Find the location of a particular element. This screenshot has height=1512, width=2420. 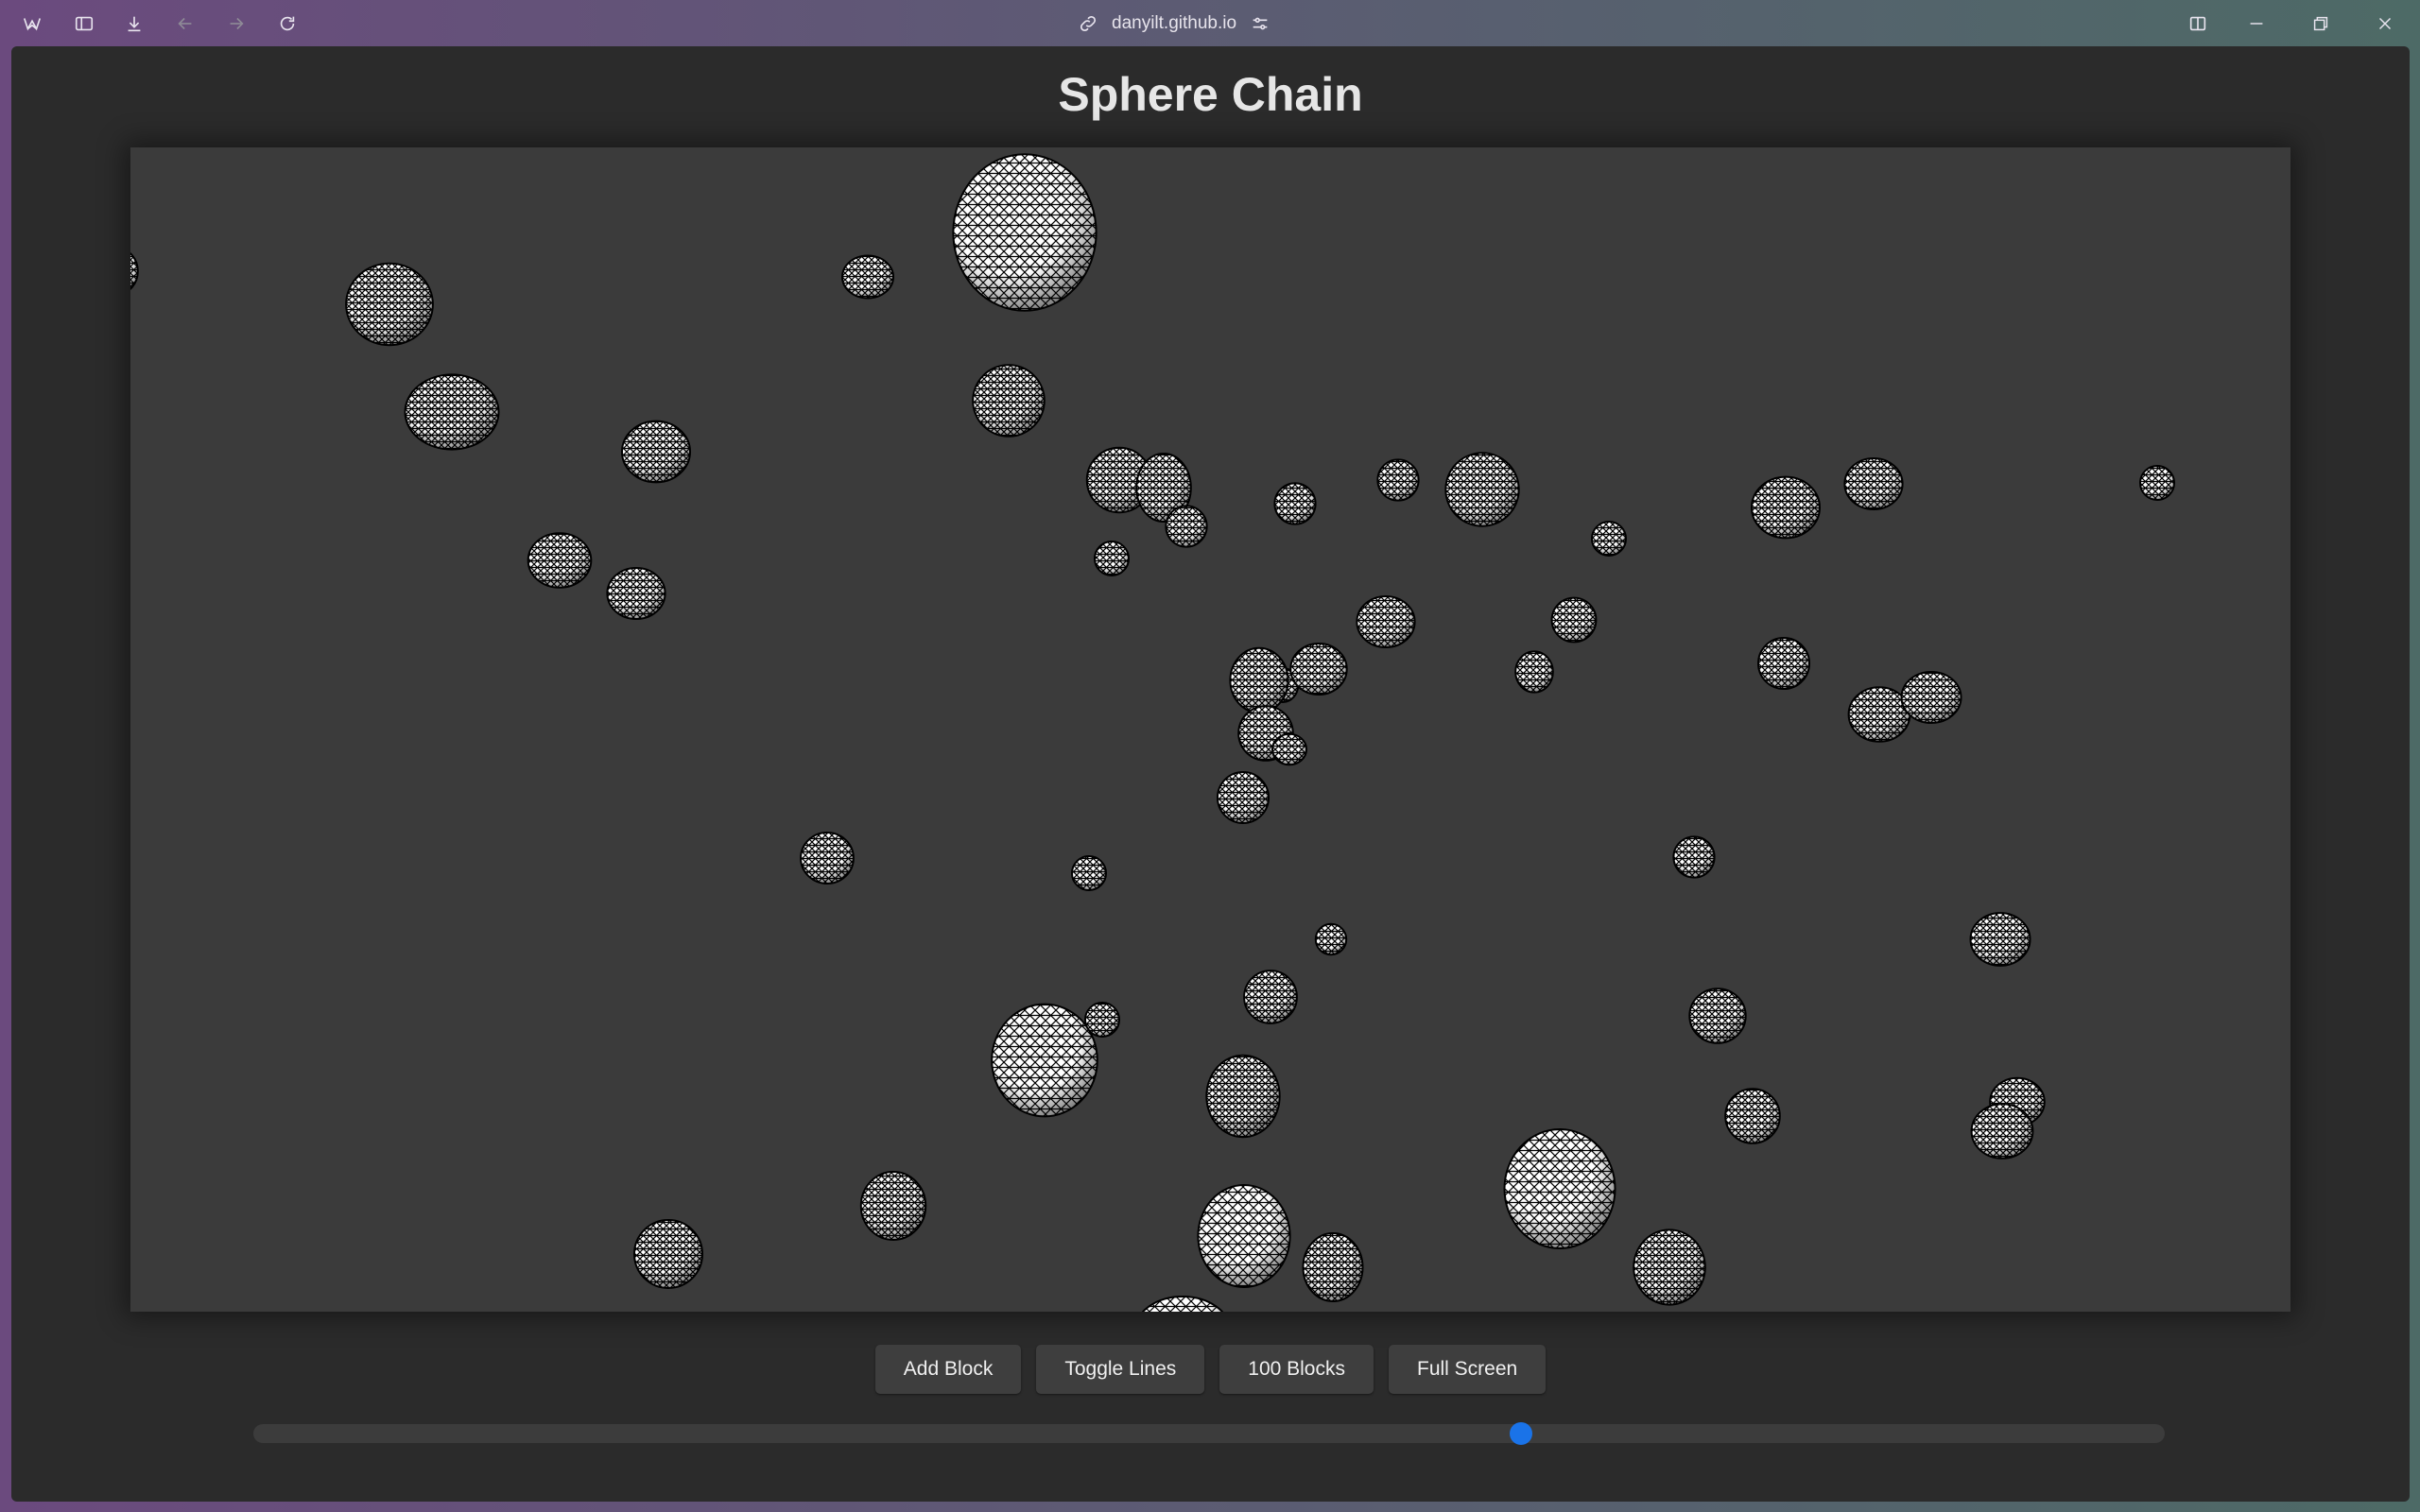

url-text: danyilt.github.io is located at coordinates (1174, 23).